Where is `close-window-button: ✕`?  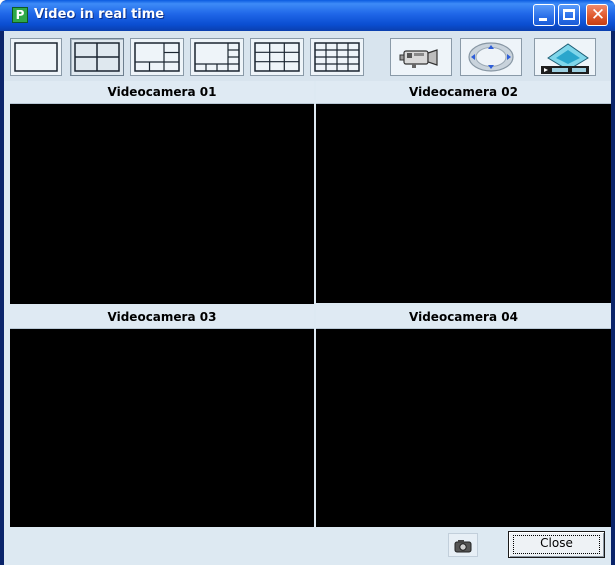 close-window-button: ✕ is located at coordinates (597, 15).